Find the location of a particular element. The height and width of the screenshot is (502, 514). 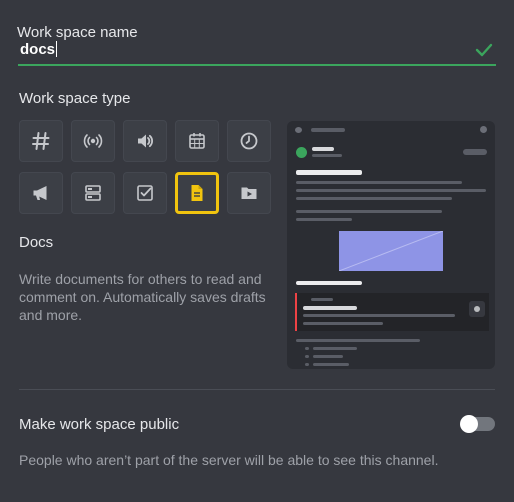

public-label: Make work space public is located at coordinates (99, 424).